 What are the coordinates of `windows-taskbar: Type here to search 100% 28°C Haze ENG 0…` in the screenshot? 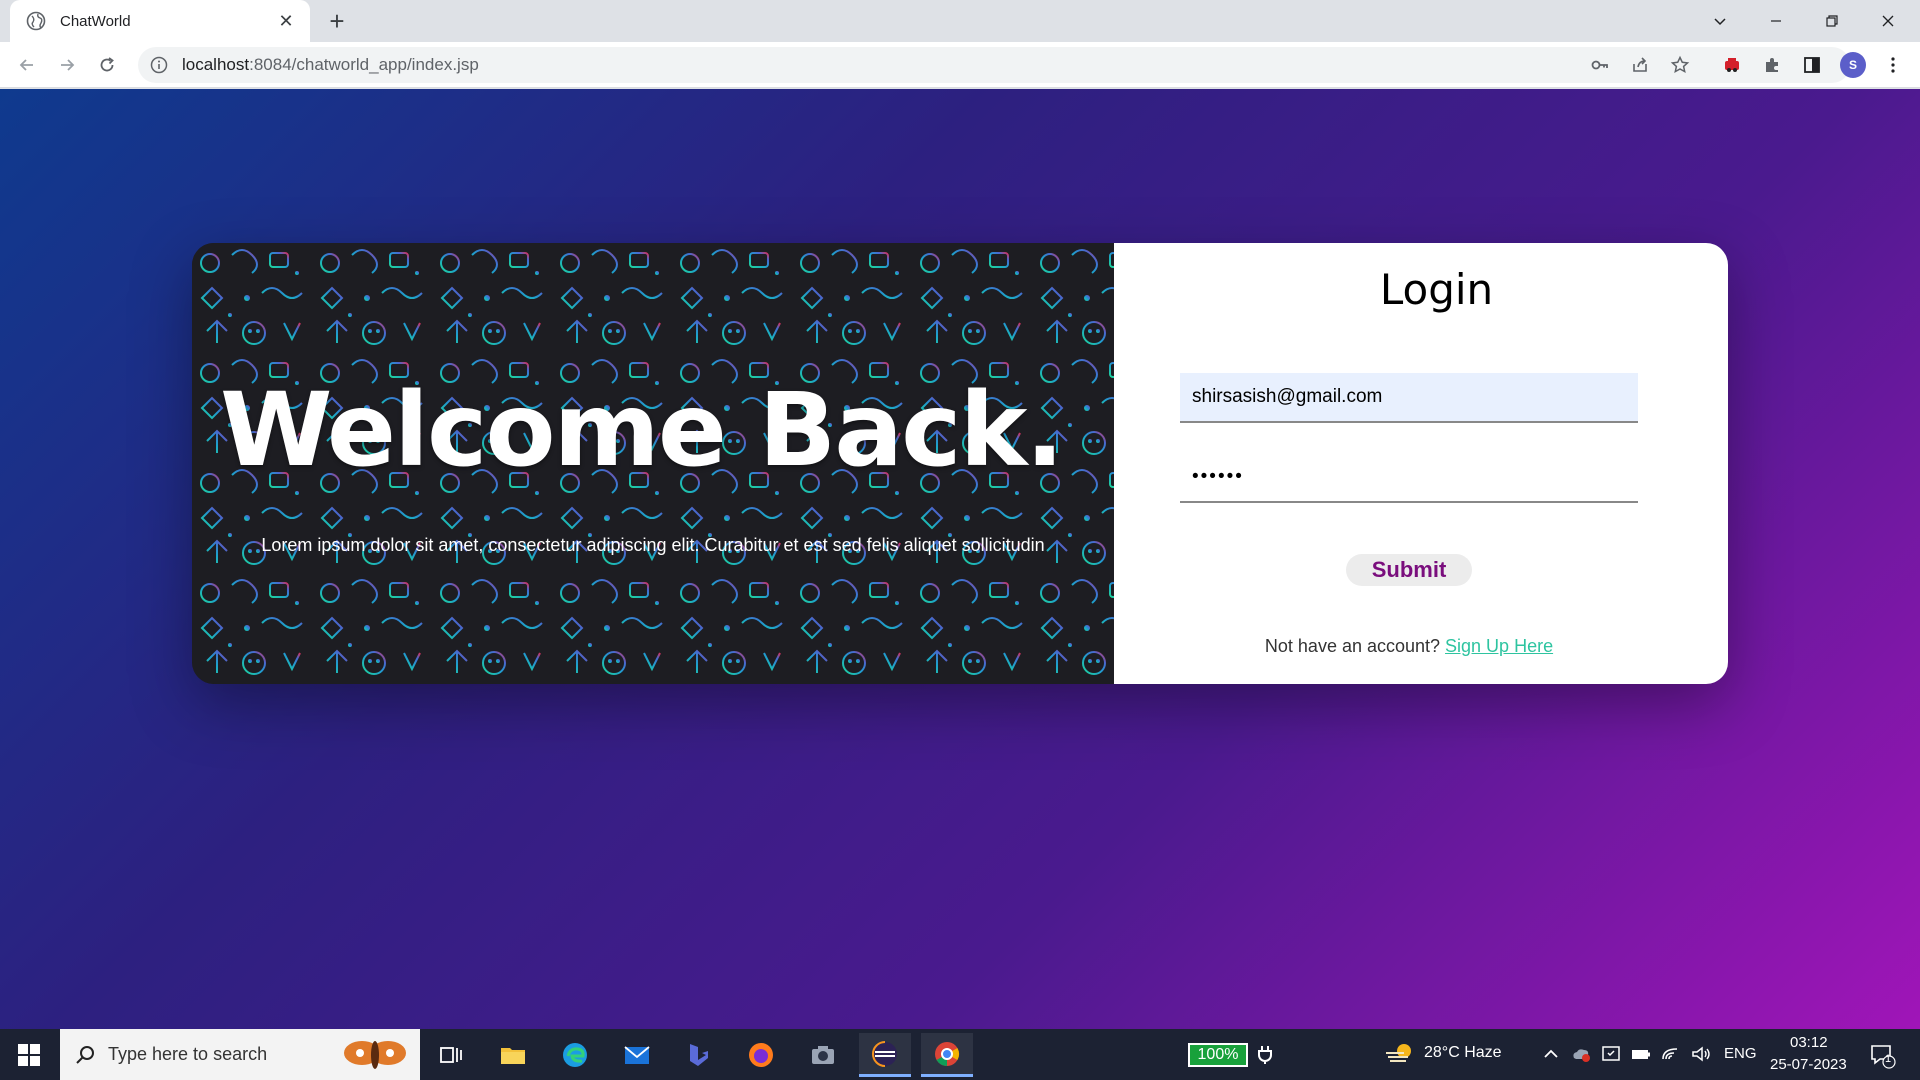 It's located at (960, 1054).